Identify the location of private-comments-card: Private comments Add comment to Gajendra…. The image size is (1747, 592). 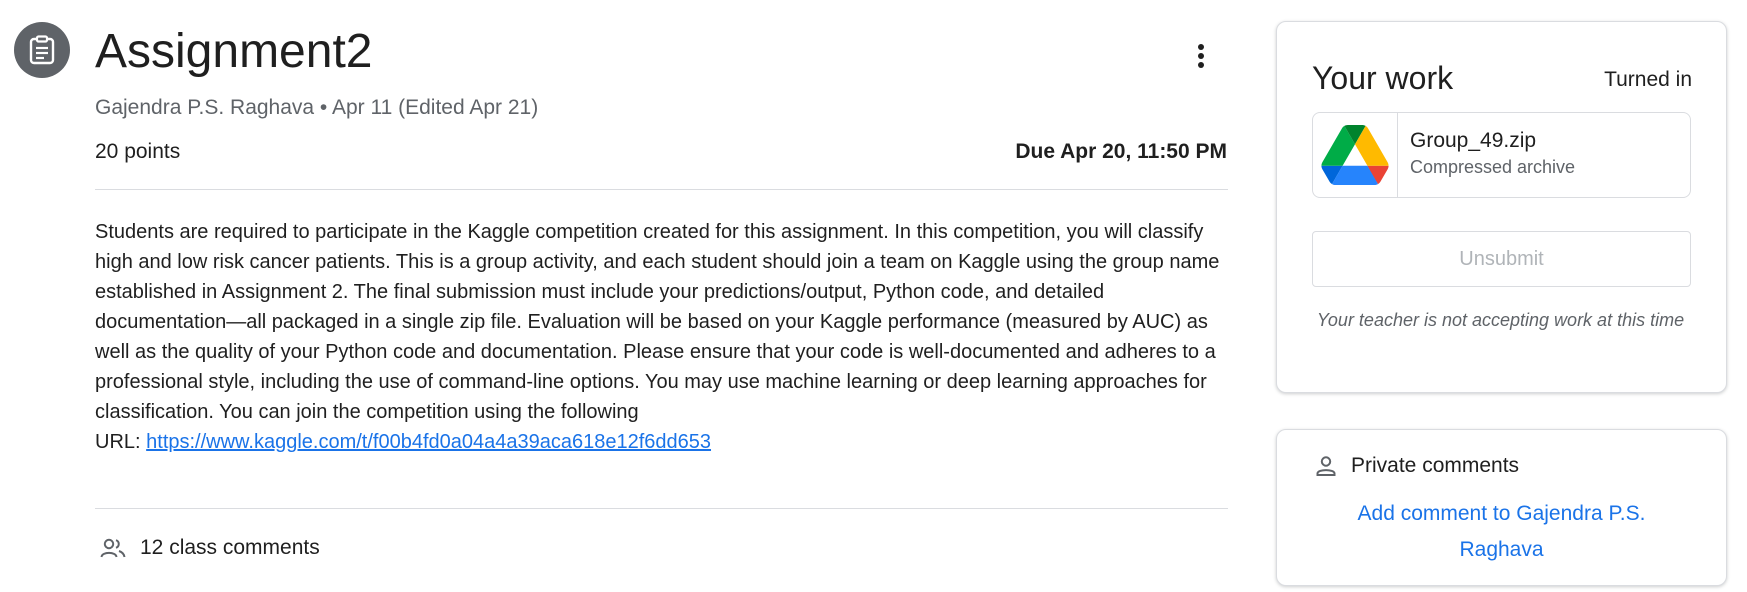
(1501, 507).